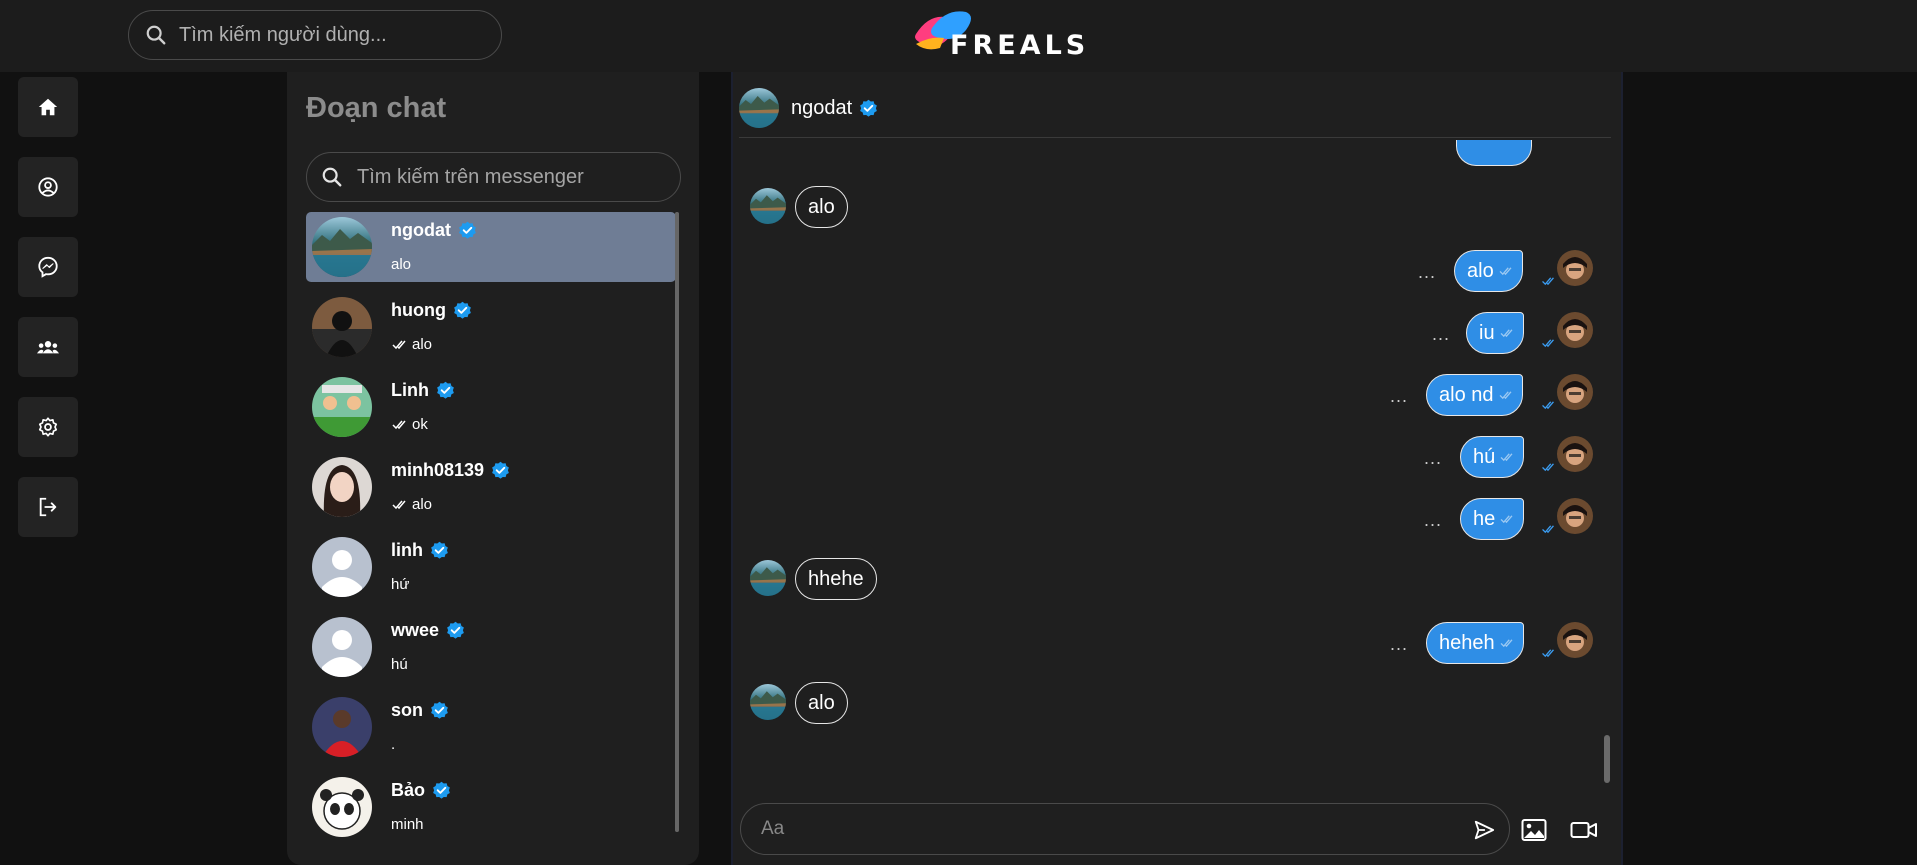 This screenshot has width=1917, height=865. I want to click on outgoing-message: hú, so click(1492, 457).